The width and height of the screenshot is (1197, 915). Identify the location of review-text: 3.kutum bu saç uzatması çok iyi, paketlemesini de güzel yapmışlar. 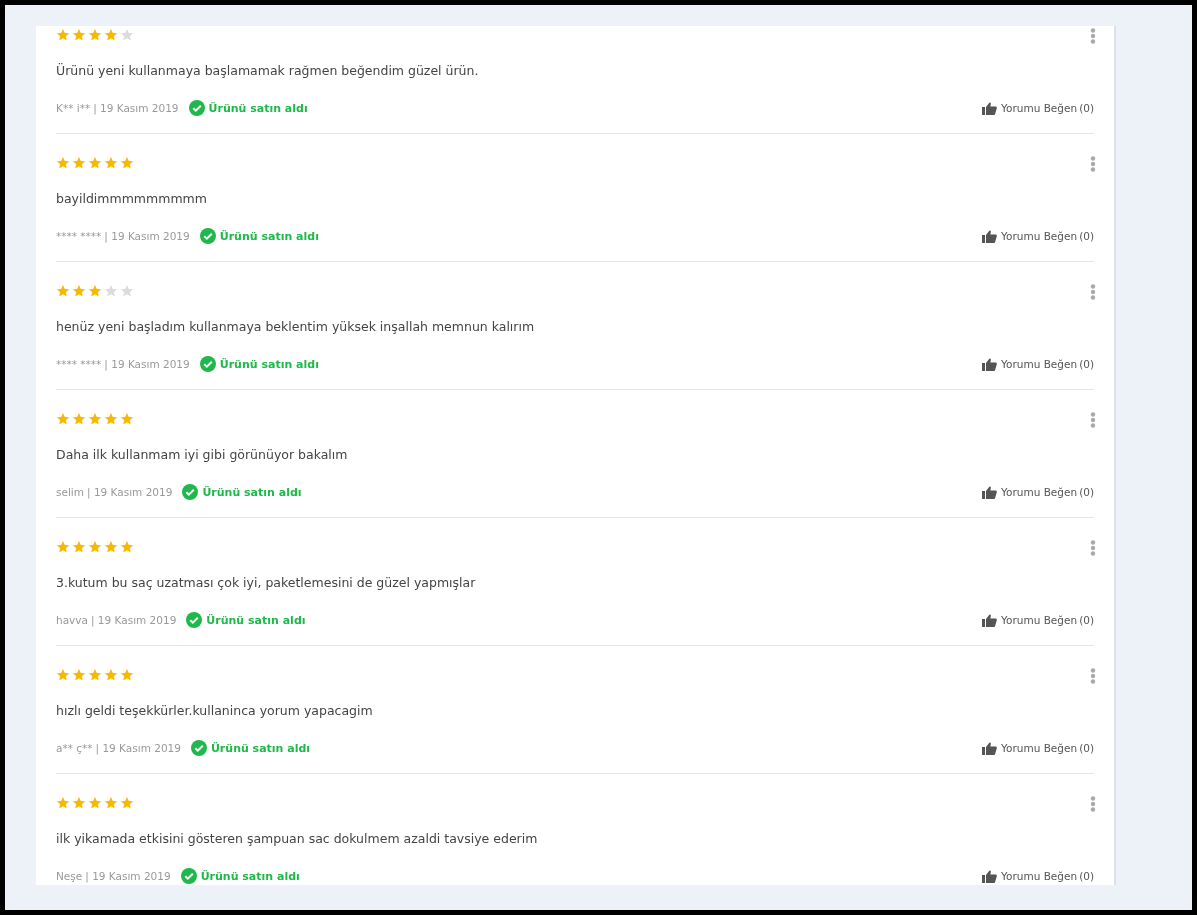
(266, 582).